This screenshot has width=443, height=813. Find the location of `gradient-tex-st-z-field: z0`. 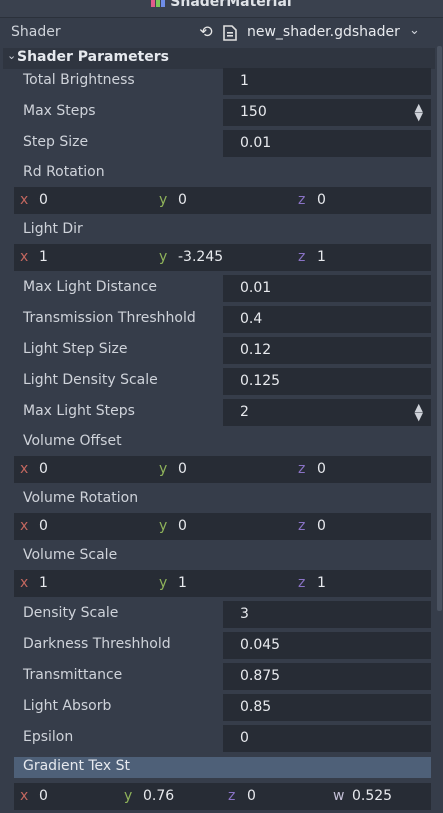

gradient-tex-st-z-field: z0 is located at coordinates (274, 796).